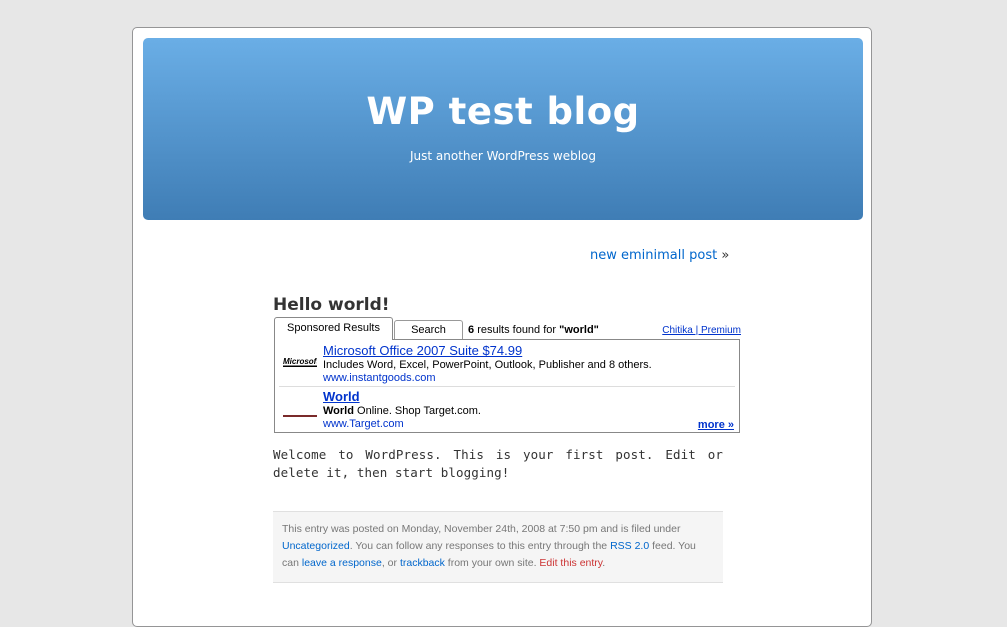 This screenshot has width=1007, height=627. I want to click on tab-sponsored-results: Sponsored Results, so click(333, 328).